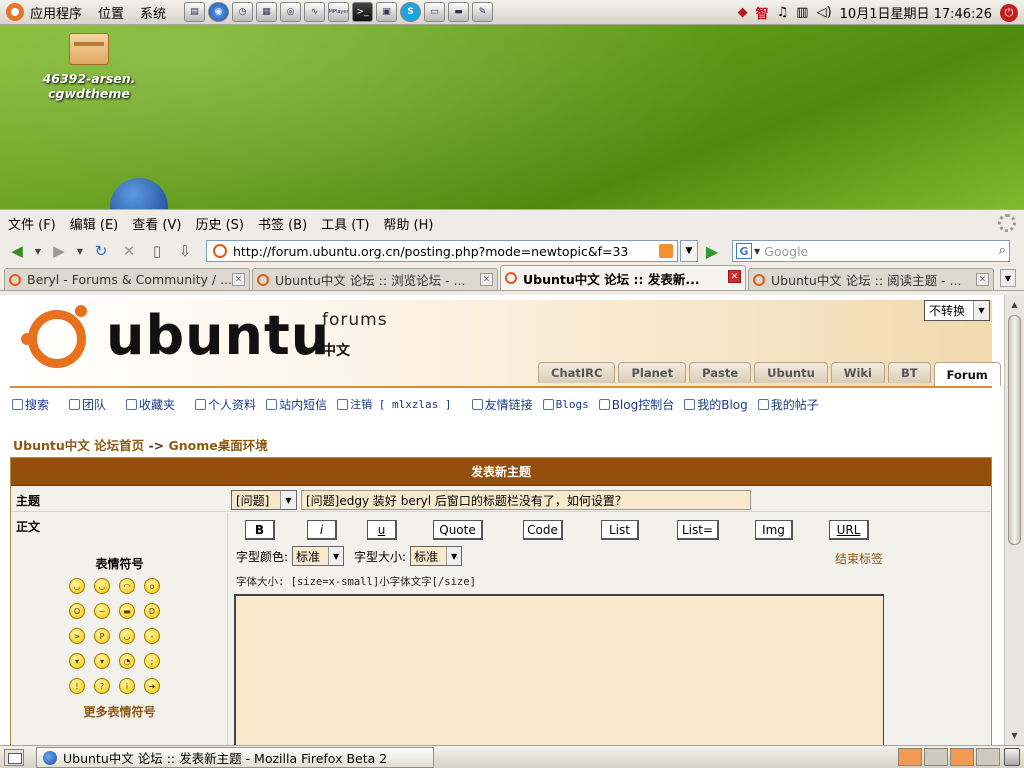 The image size is (1024, 768). I want to click on show-desktop-icon, so click(14, 757).